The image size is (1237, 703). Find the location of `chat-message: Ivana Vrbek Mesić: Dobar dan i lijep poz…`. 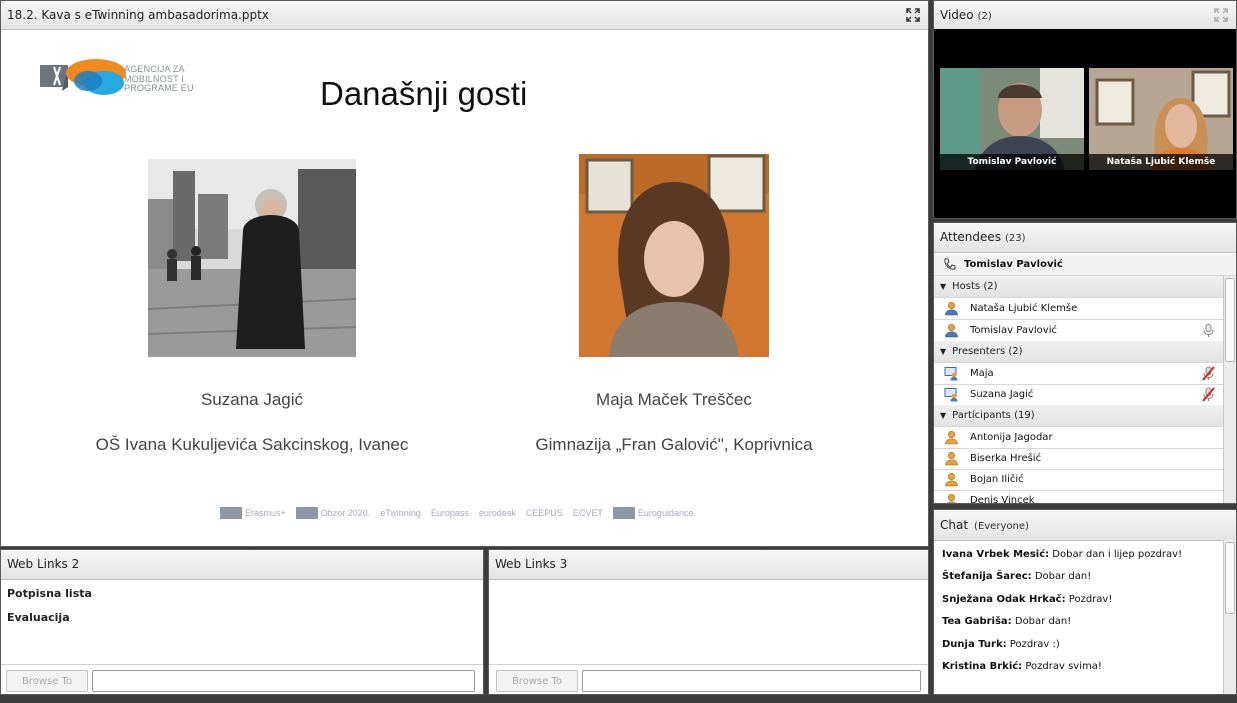

chat-message: Ivana Vrbek Mesić: Dobar dan i lijep poz… is located at coordinates (1062, 554).